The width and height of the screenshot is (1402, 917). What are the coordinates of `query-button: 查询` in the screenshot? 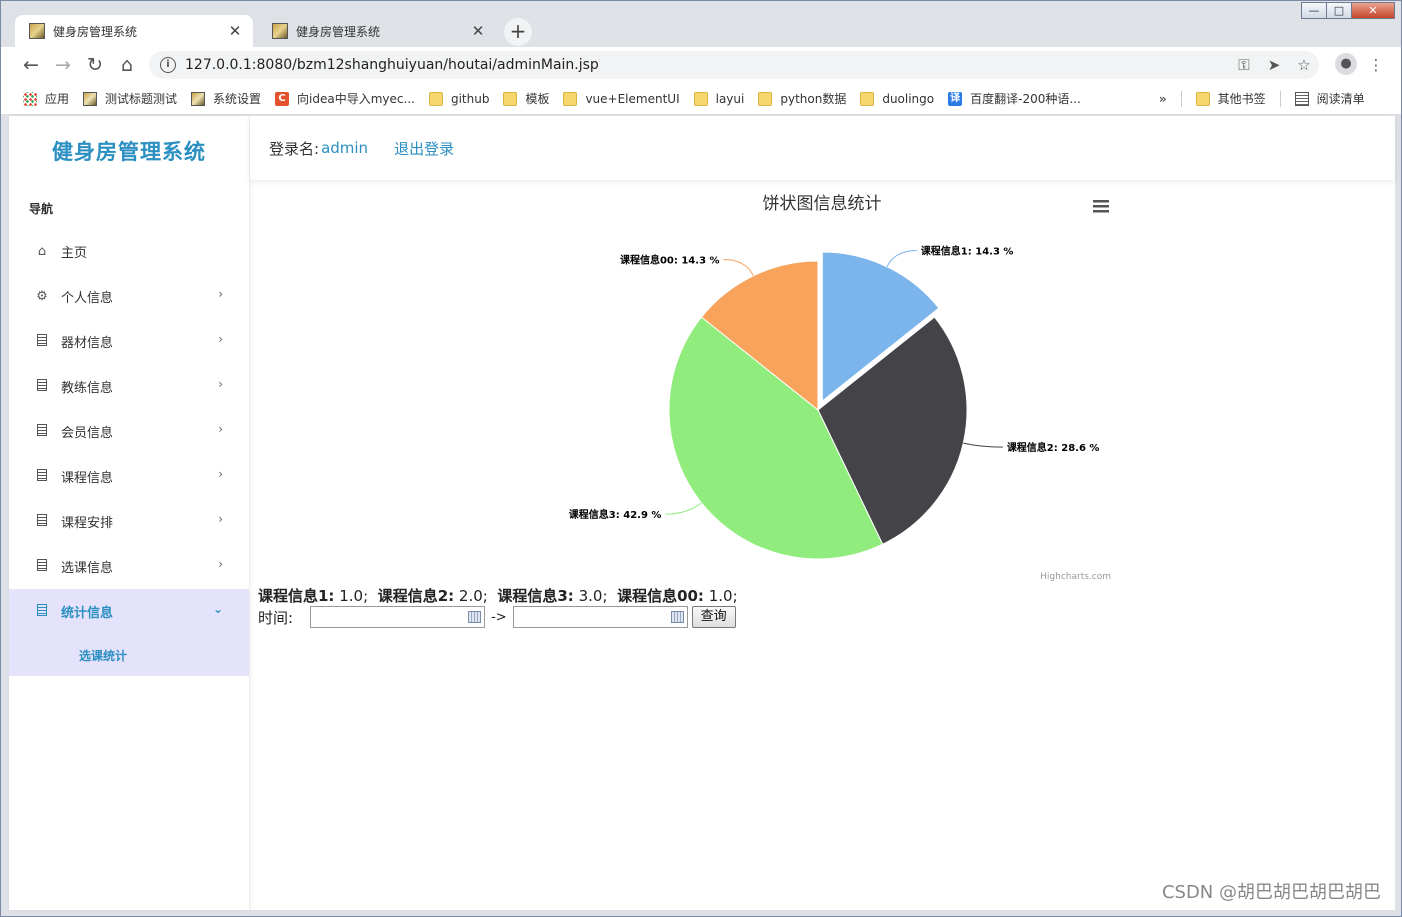 It's located at (713, 617).